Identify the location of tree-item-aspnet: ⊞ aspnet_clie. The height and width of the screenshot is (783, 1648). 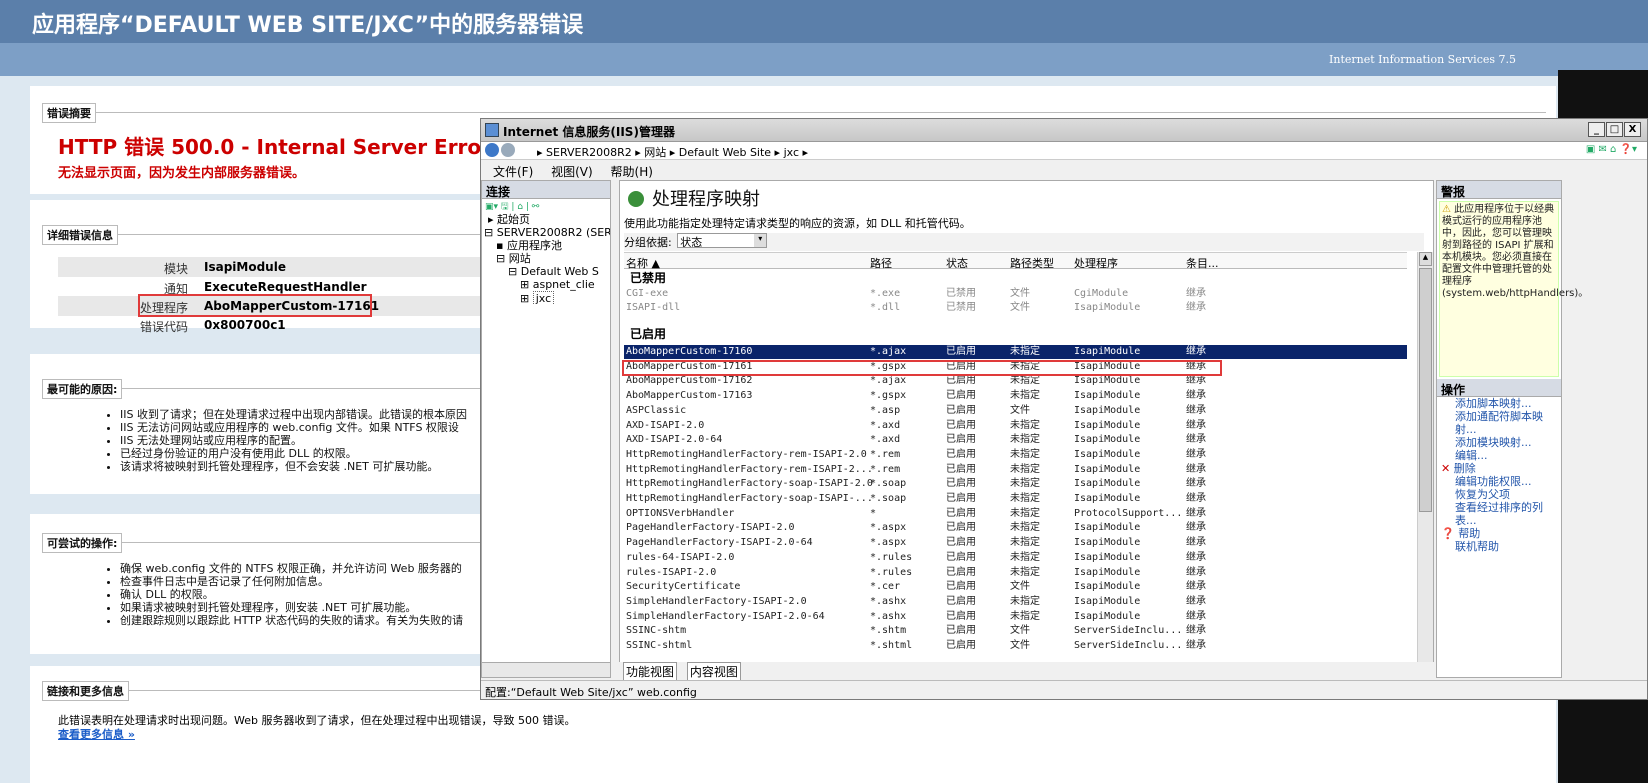
(546, 284).